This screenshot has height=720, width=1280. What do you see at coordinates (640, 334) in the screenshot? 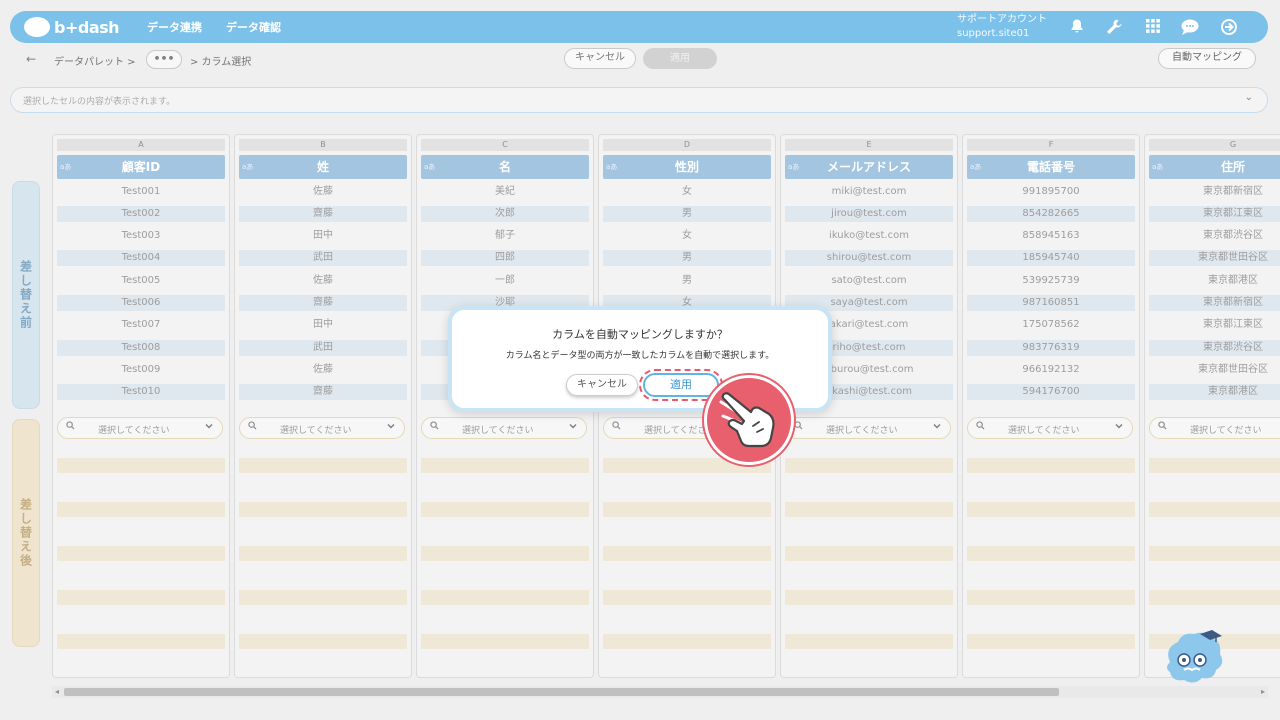
I see `dialog-title: カラムを自動マッピングしますか？` at bounding box center [640, 334].